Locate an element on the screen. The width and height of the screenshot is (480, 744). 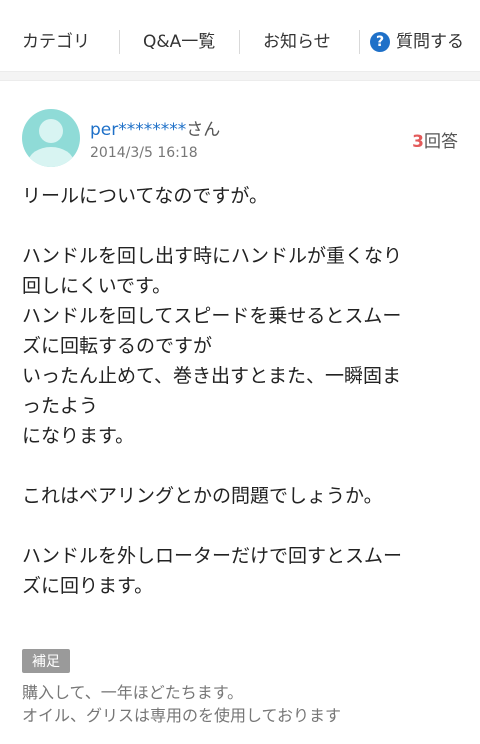
question-mark-icon: ? is located at coordinates (380, 42).